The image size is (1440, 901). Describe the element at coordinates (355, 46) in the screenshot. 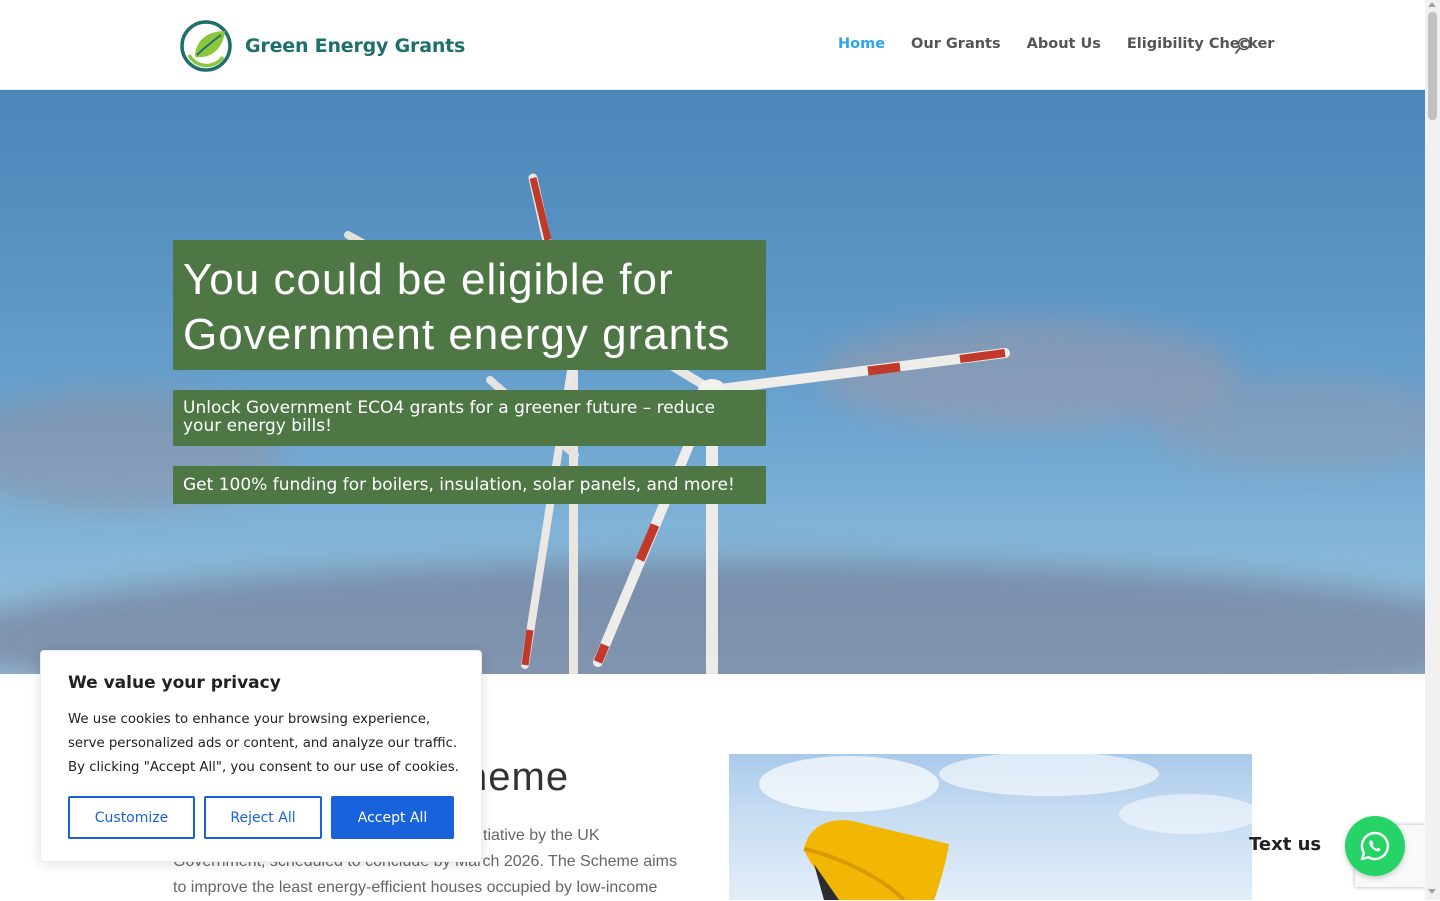

I see `brand-name: Green Energy Grants` at that location.